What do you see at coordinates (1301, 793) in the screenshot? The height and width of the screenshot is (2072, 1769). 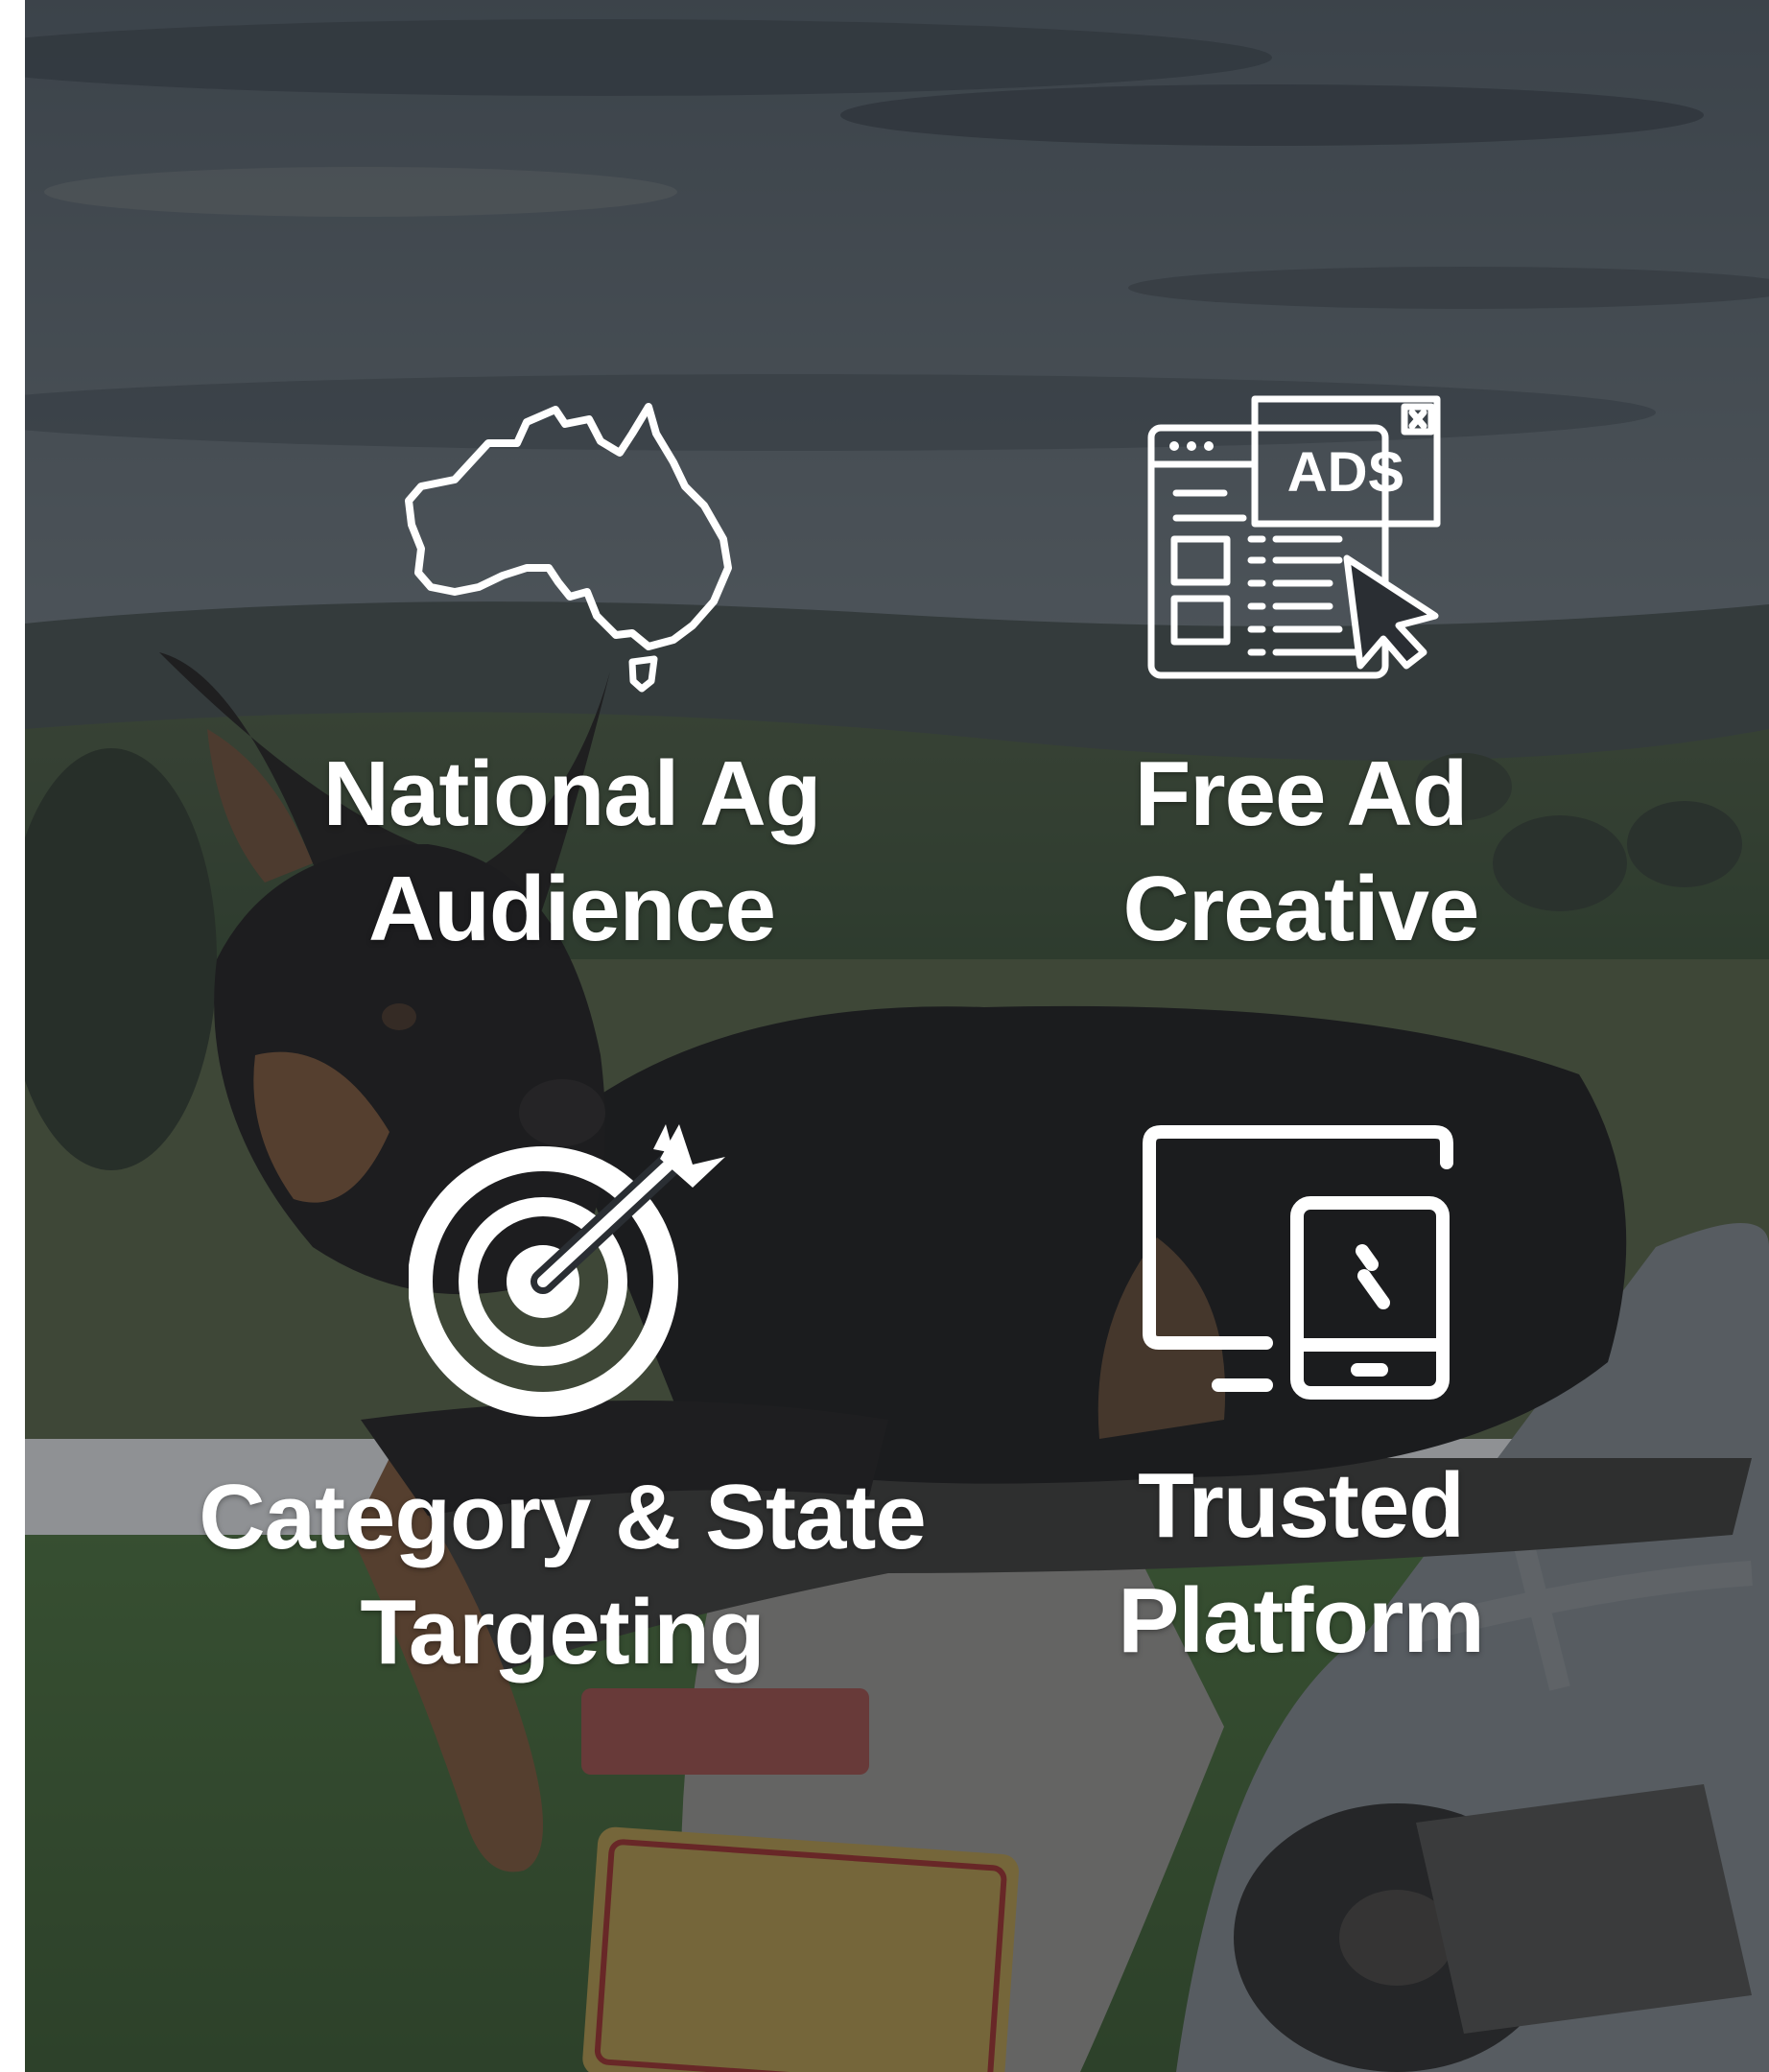 I see `feature-label-line: Free Ad` at bounding box center [1301, 793].